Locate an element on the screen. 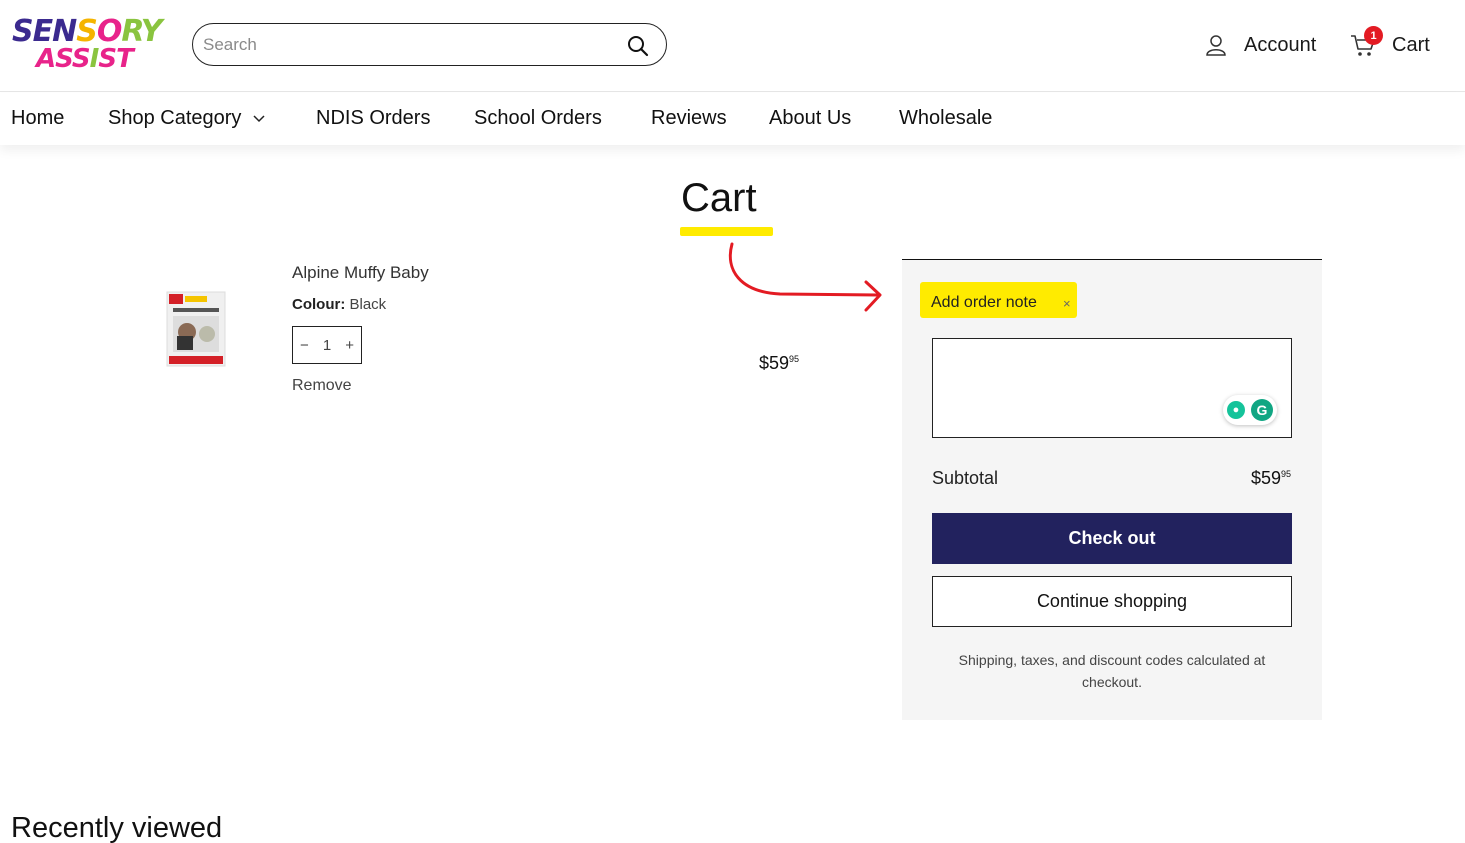  remove-item-link: Remove is located at coordinates (322, 386).